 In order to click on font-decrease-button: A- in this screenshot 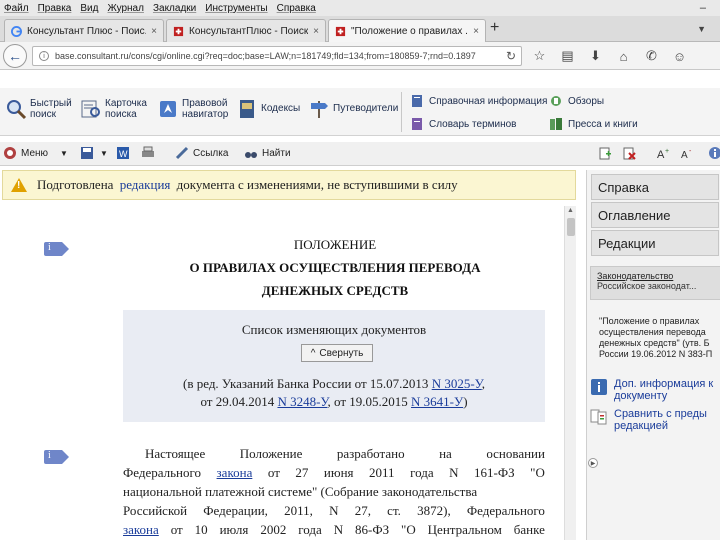, I will do `click(689, 153)`.